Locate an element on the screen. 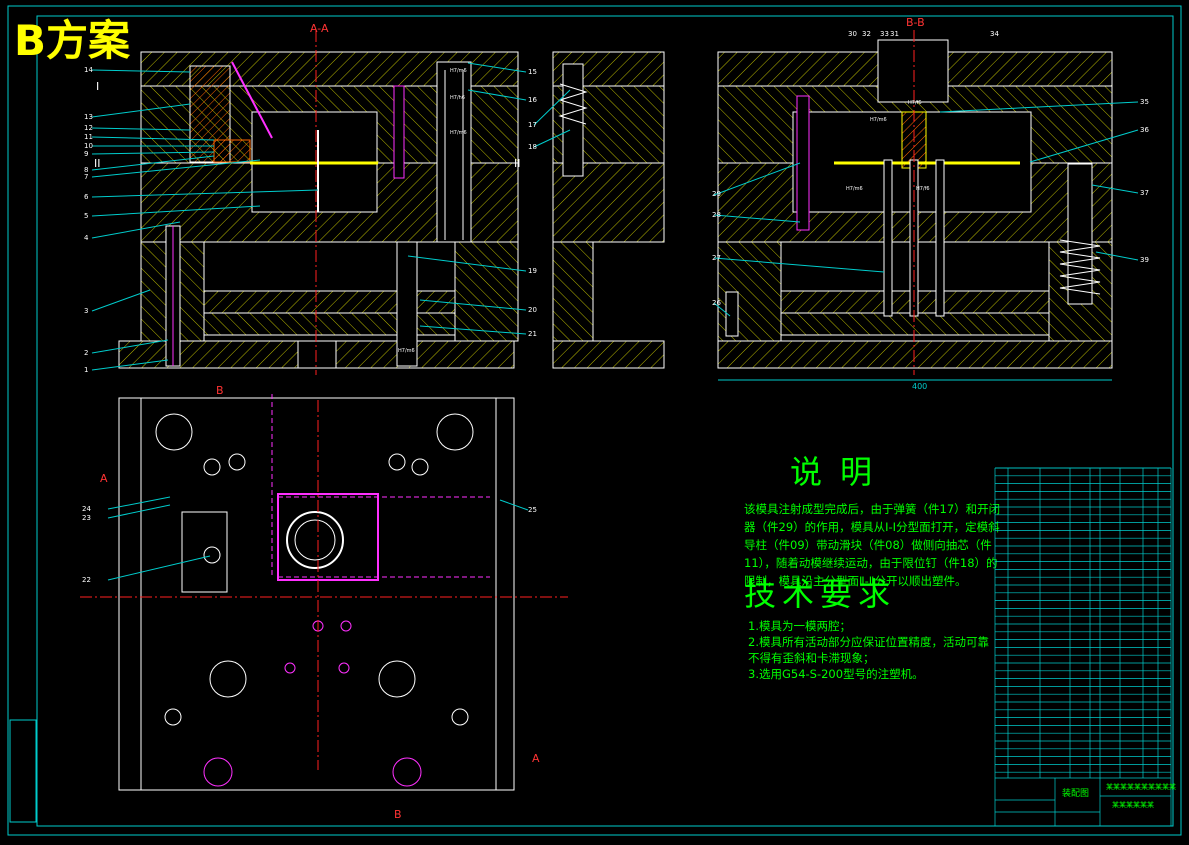 This screenshot has height=845, width=1189. drawing-title: 某某某某某某 is located at coordinates (1133, 805).